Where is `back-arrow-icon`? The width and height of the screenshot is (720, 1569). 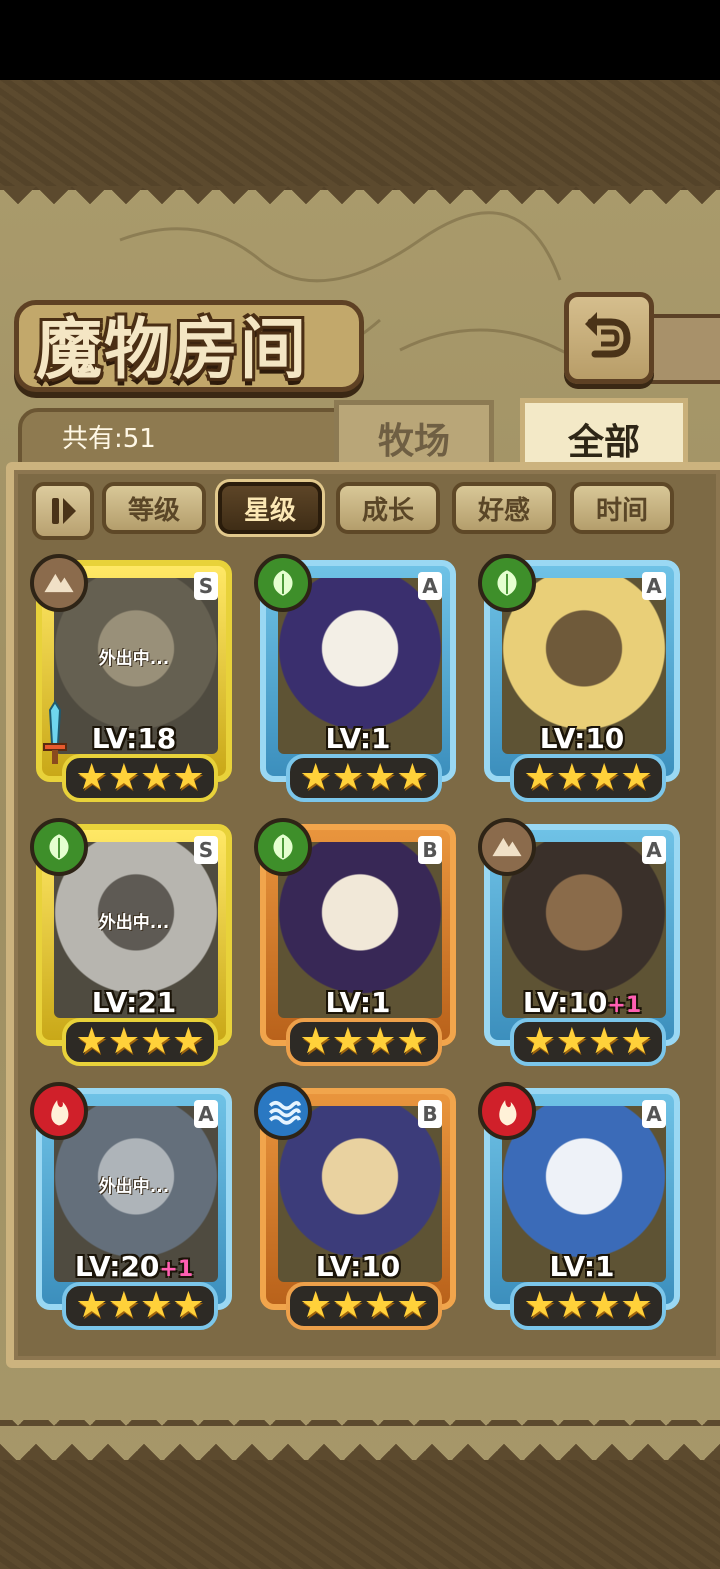 back-arrow-icon is located at coordinates (608, 335).